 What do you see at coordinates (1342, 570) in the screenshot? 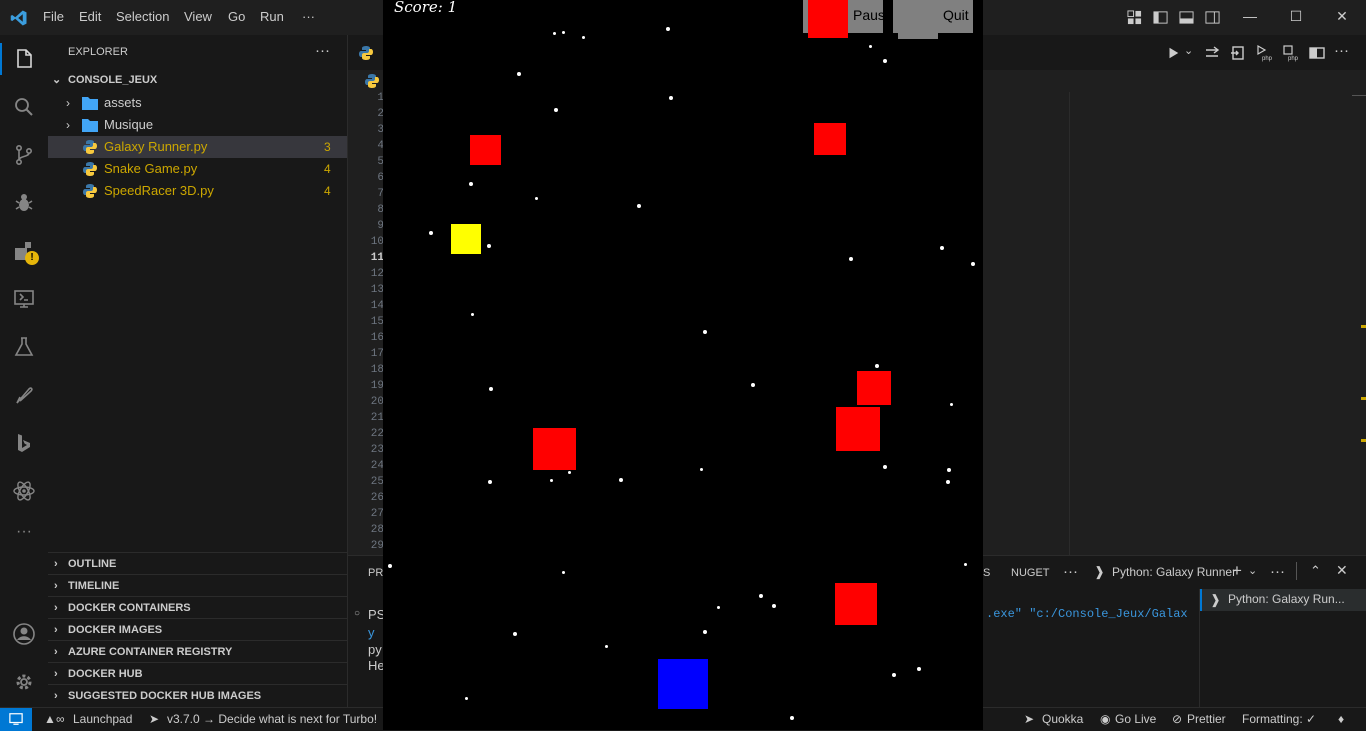
I see `close-panel-icon: ✕` at bounding box center [1342, 570].